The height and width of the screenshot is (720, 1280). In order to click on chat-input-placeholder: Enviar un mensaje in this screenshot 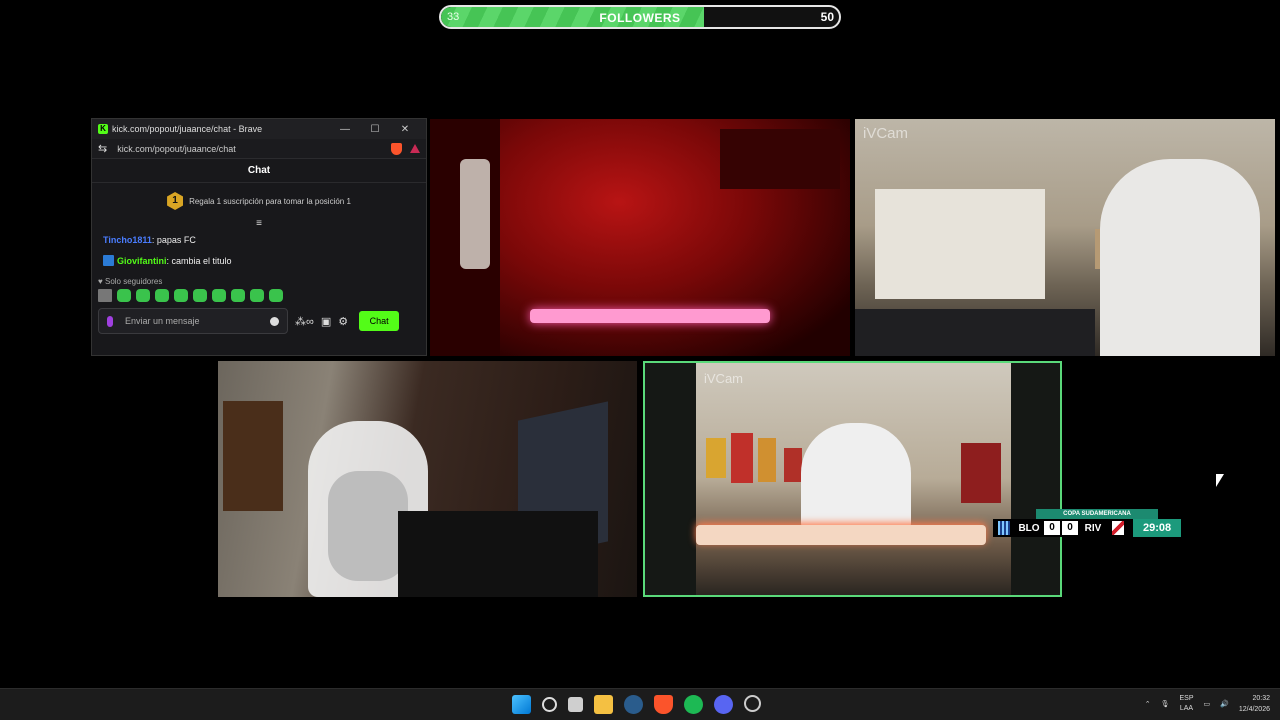, I will do `click(197, 321)`.